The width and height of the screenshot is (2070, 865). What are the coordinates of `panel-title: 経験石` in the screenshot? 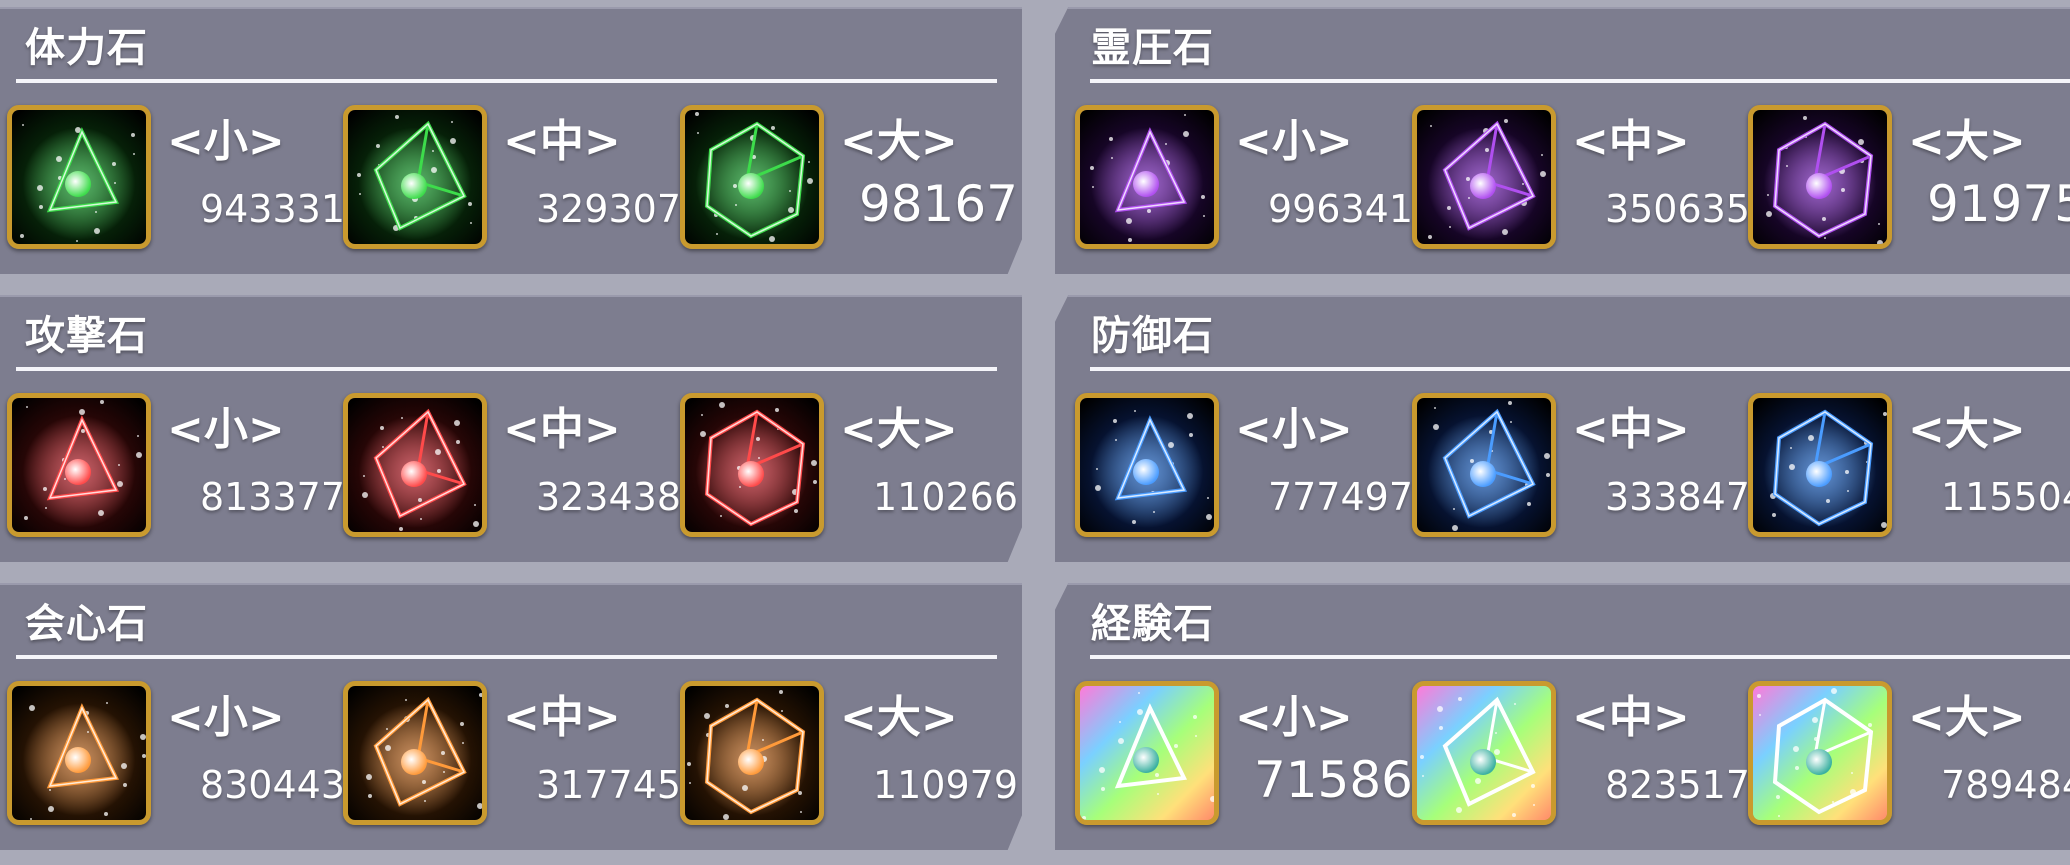 It's located at (1152, 624).